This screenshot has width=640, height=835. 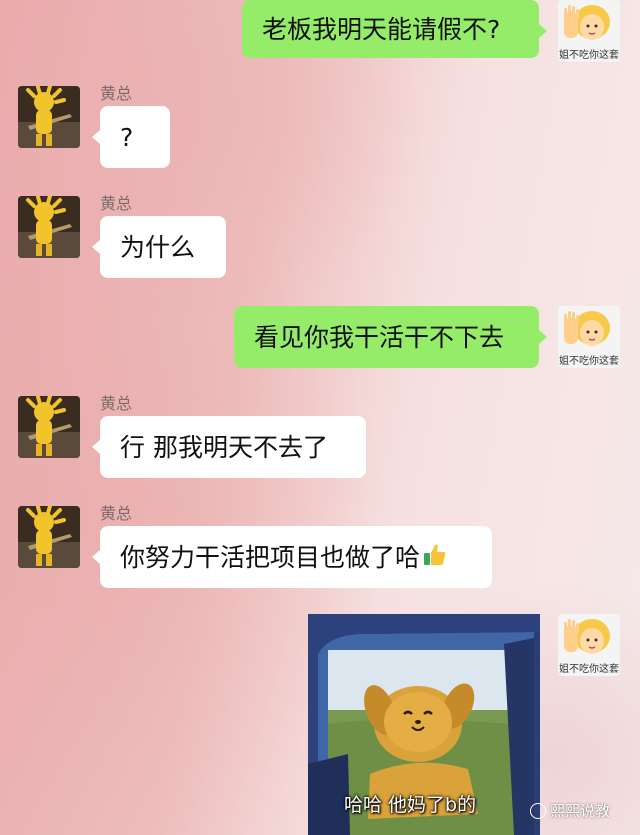 What do you see at coordinates (270, 557) in the screenshot?
I see `message-text: 你努力干活把项目也做了哈` at bounding box center [270, 557].